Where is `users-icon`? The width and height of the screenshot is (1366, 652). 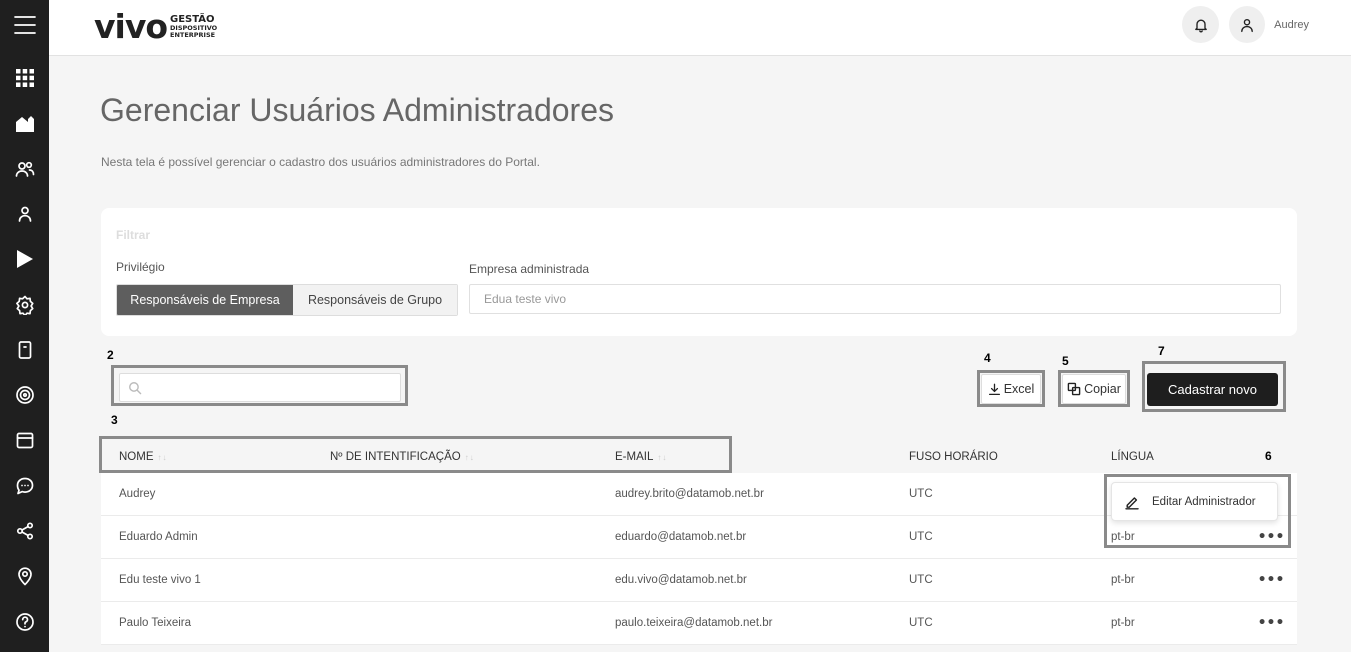 users-icon is located at coordinates (24, 169).